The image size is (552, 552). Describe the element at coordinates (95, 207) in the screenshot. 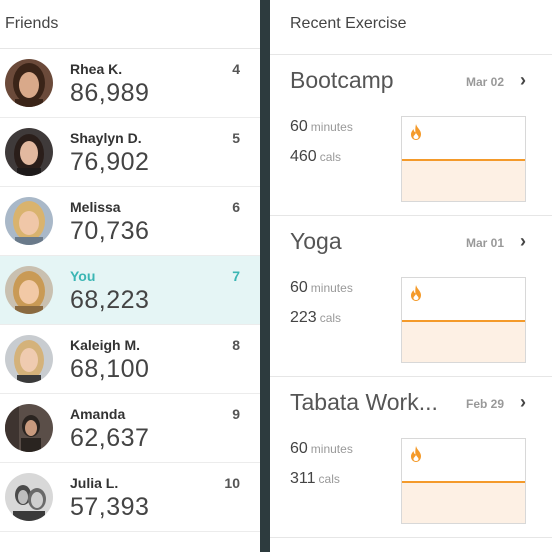

I see `friend-name: Melissa` at that location.